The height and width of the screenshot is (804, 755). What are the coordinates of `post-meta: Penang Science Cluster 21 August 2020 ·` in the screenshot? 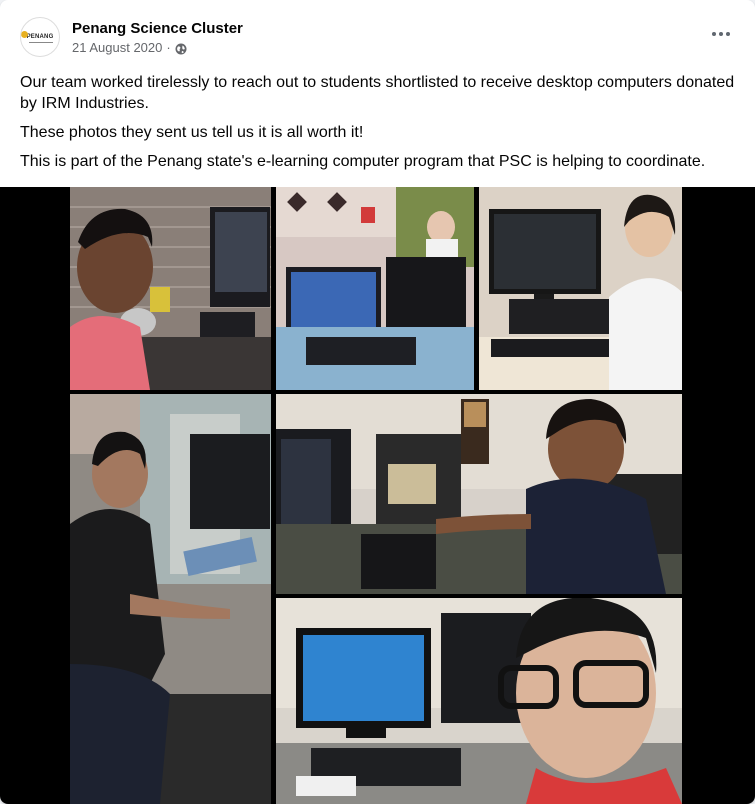 It's located at (157, 37).